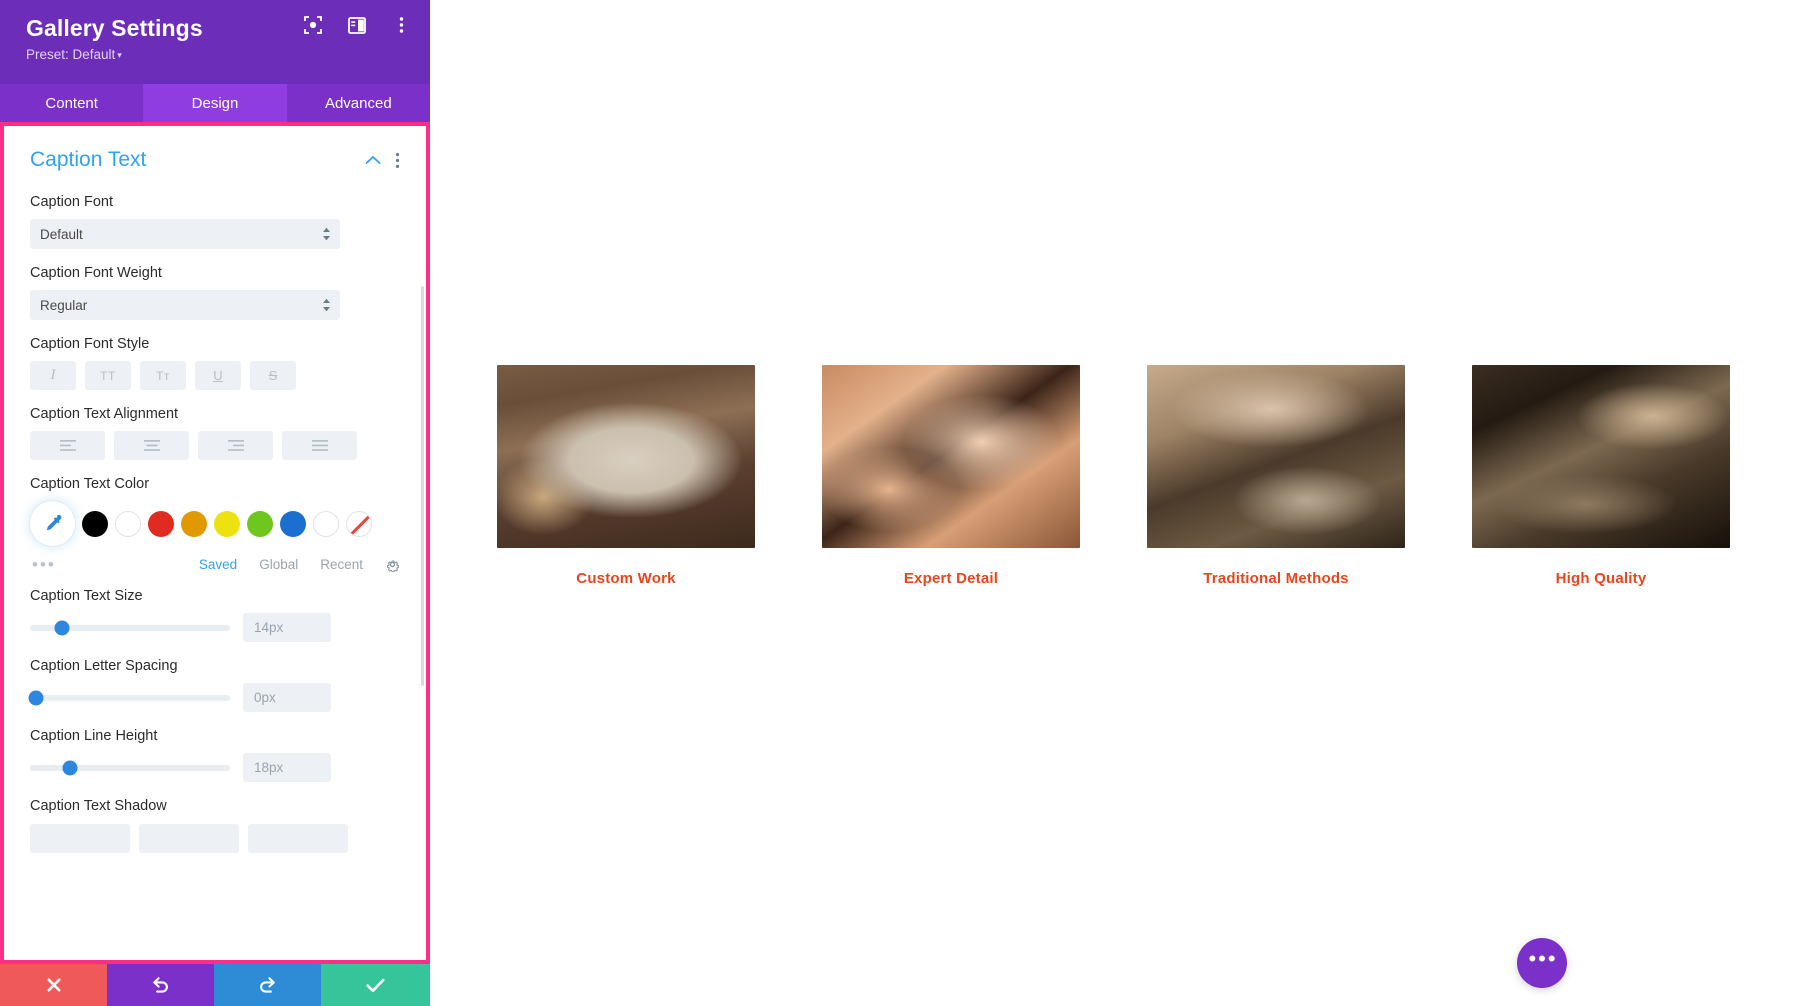  Describe the element at coordinates (951, 578) in the screenshot. I see `gallery-caption: Expert Detail` at that location.